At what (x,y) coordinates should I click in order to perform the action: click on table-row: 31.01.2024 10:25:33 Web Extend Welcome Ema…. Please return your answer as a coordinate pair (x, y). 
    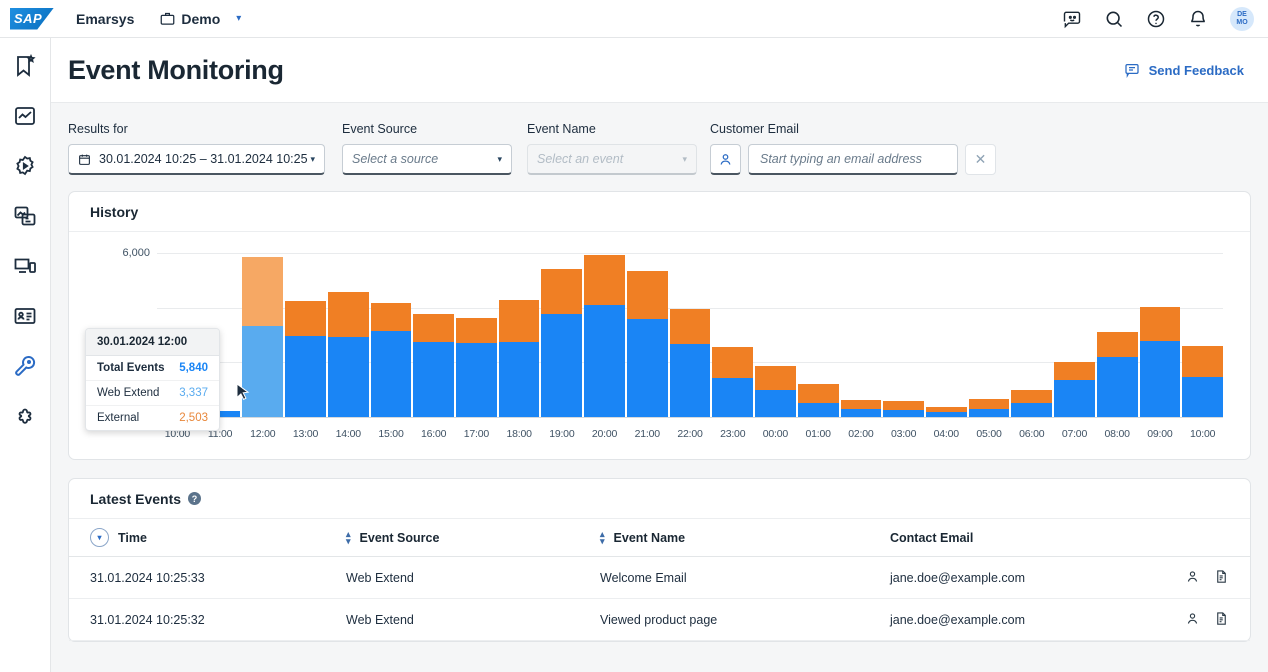
    Looking at the image, I should click on (659, 578).